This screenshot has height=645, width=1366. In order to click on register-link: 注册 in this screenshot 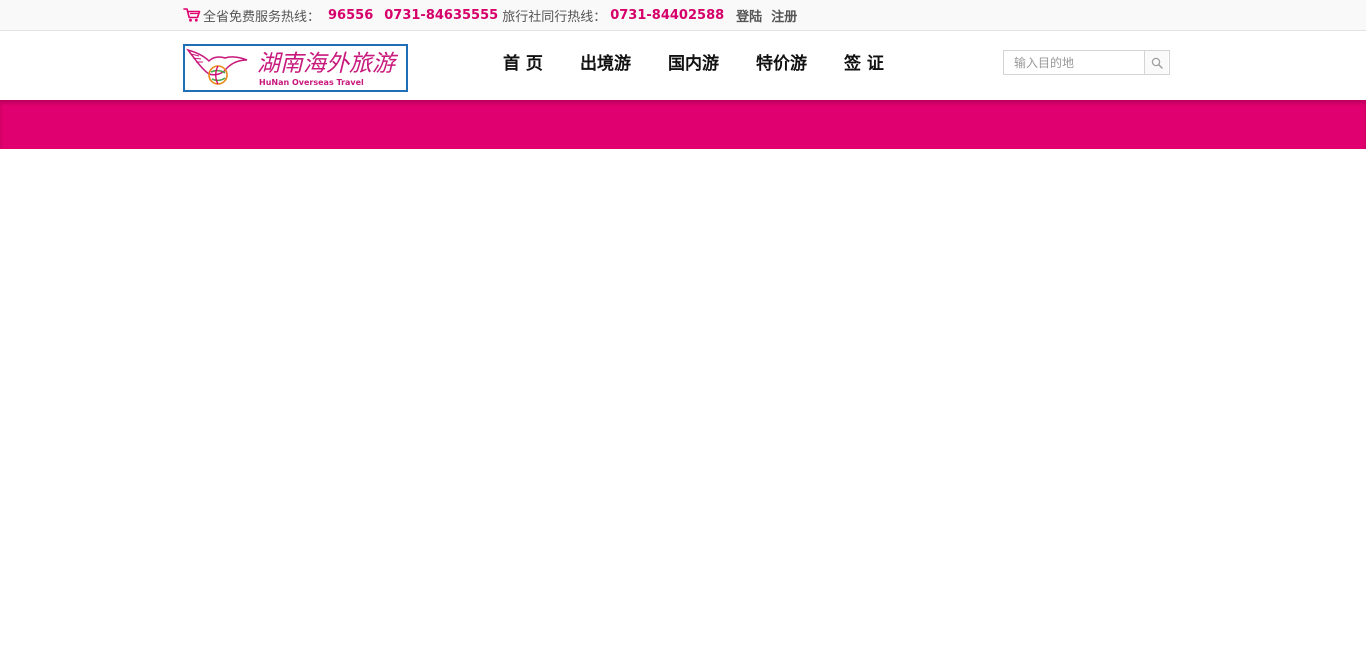, I will do `click(784, 15)`.